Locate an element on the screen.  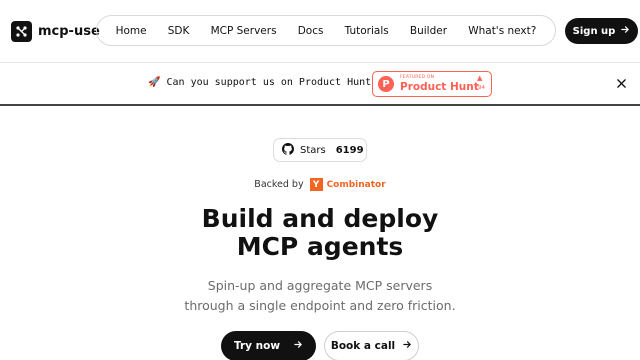
product-hunt-badge: P FEATURED ON Product Hunt ▲ 294 is located at coordinates (432, 84).